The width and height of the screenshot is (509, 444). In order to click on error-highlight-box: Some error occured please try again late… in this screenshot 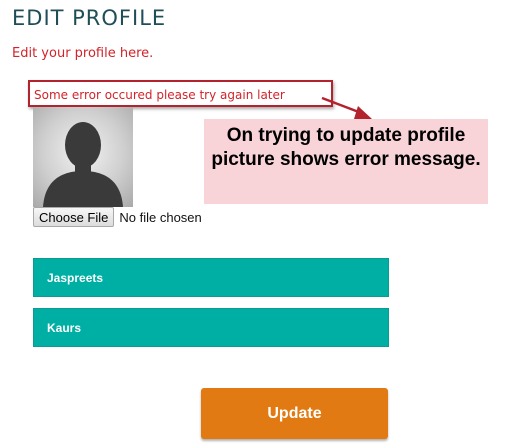, I will do `click(180, 93)`.